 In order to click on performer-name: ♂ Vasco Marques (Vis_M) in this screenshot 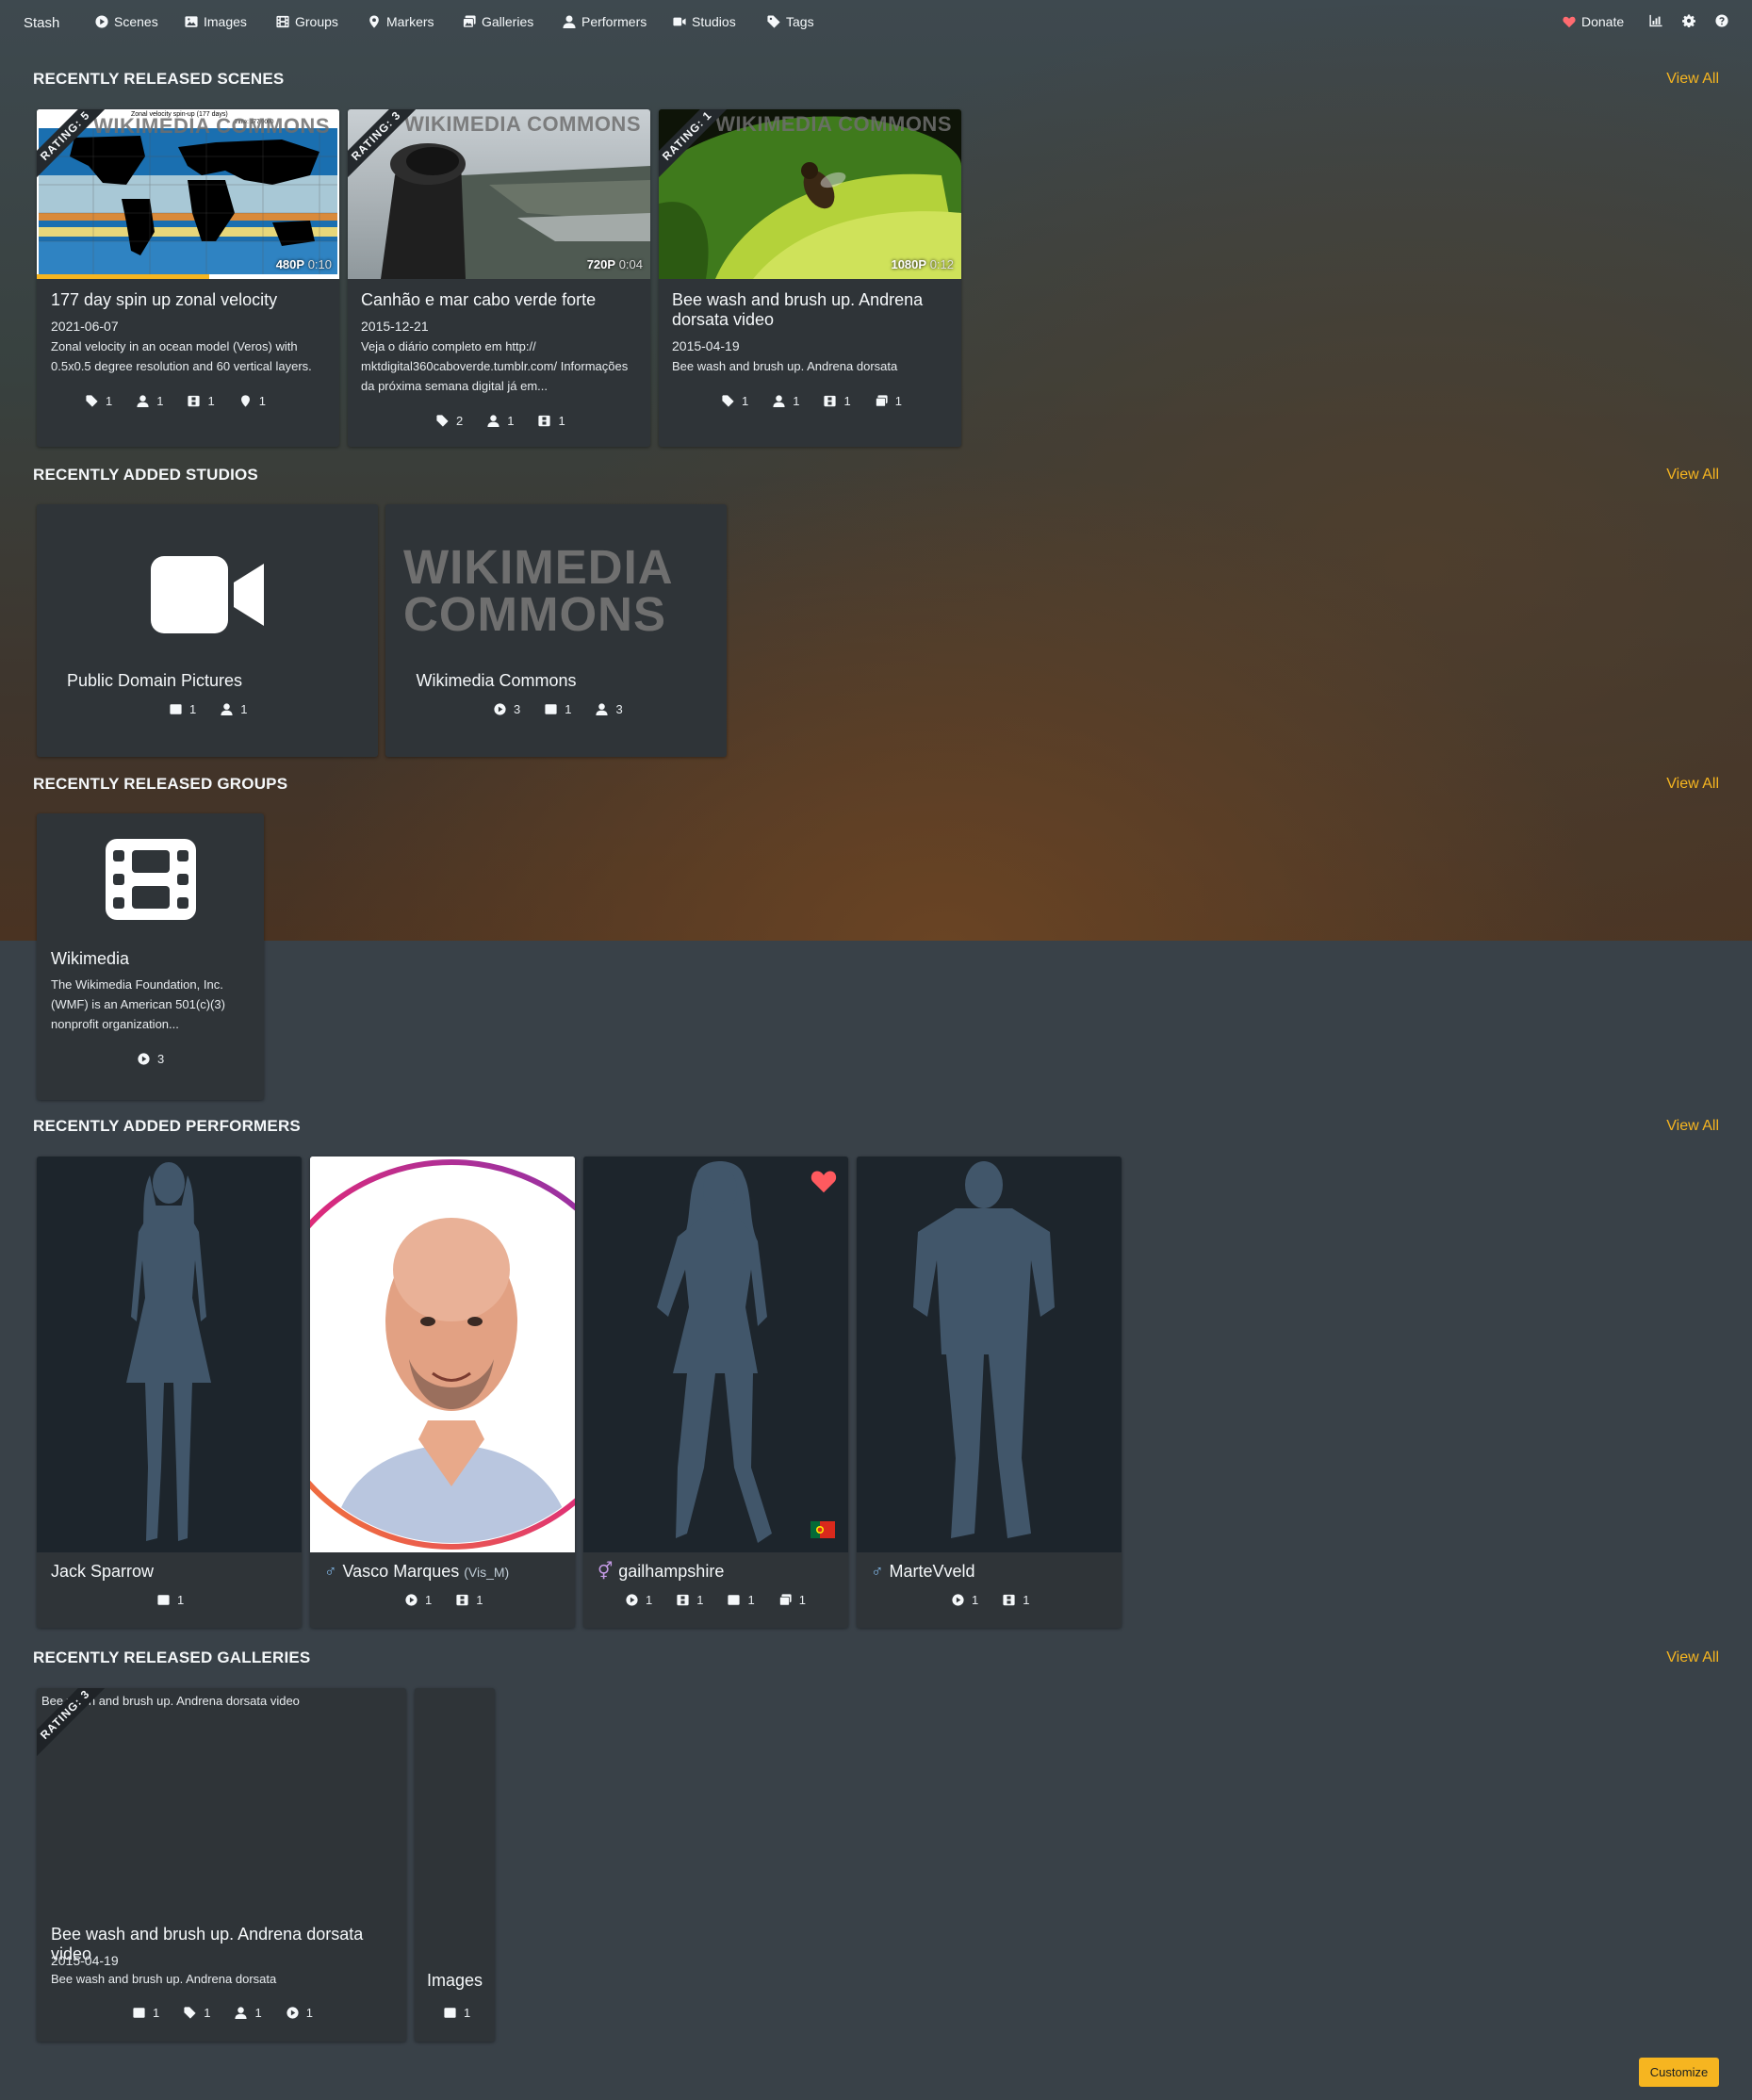, I will do `click(446, 1572)`.